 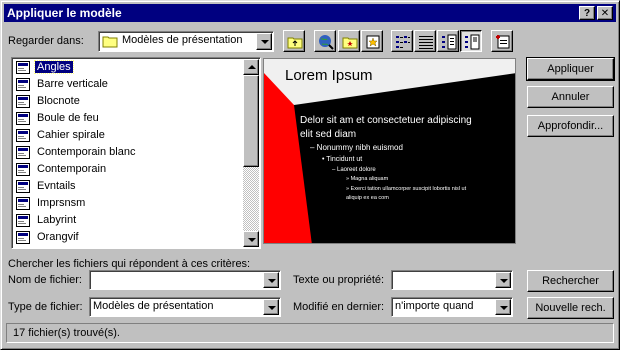 What do you see at coordinates (251, 67) in the screenshot?
I see `scroll-up-button` at bounding box center [251, 67].